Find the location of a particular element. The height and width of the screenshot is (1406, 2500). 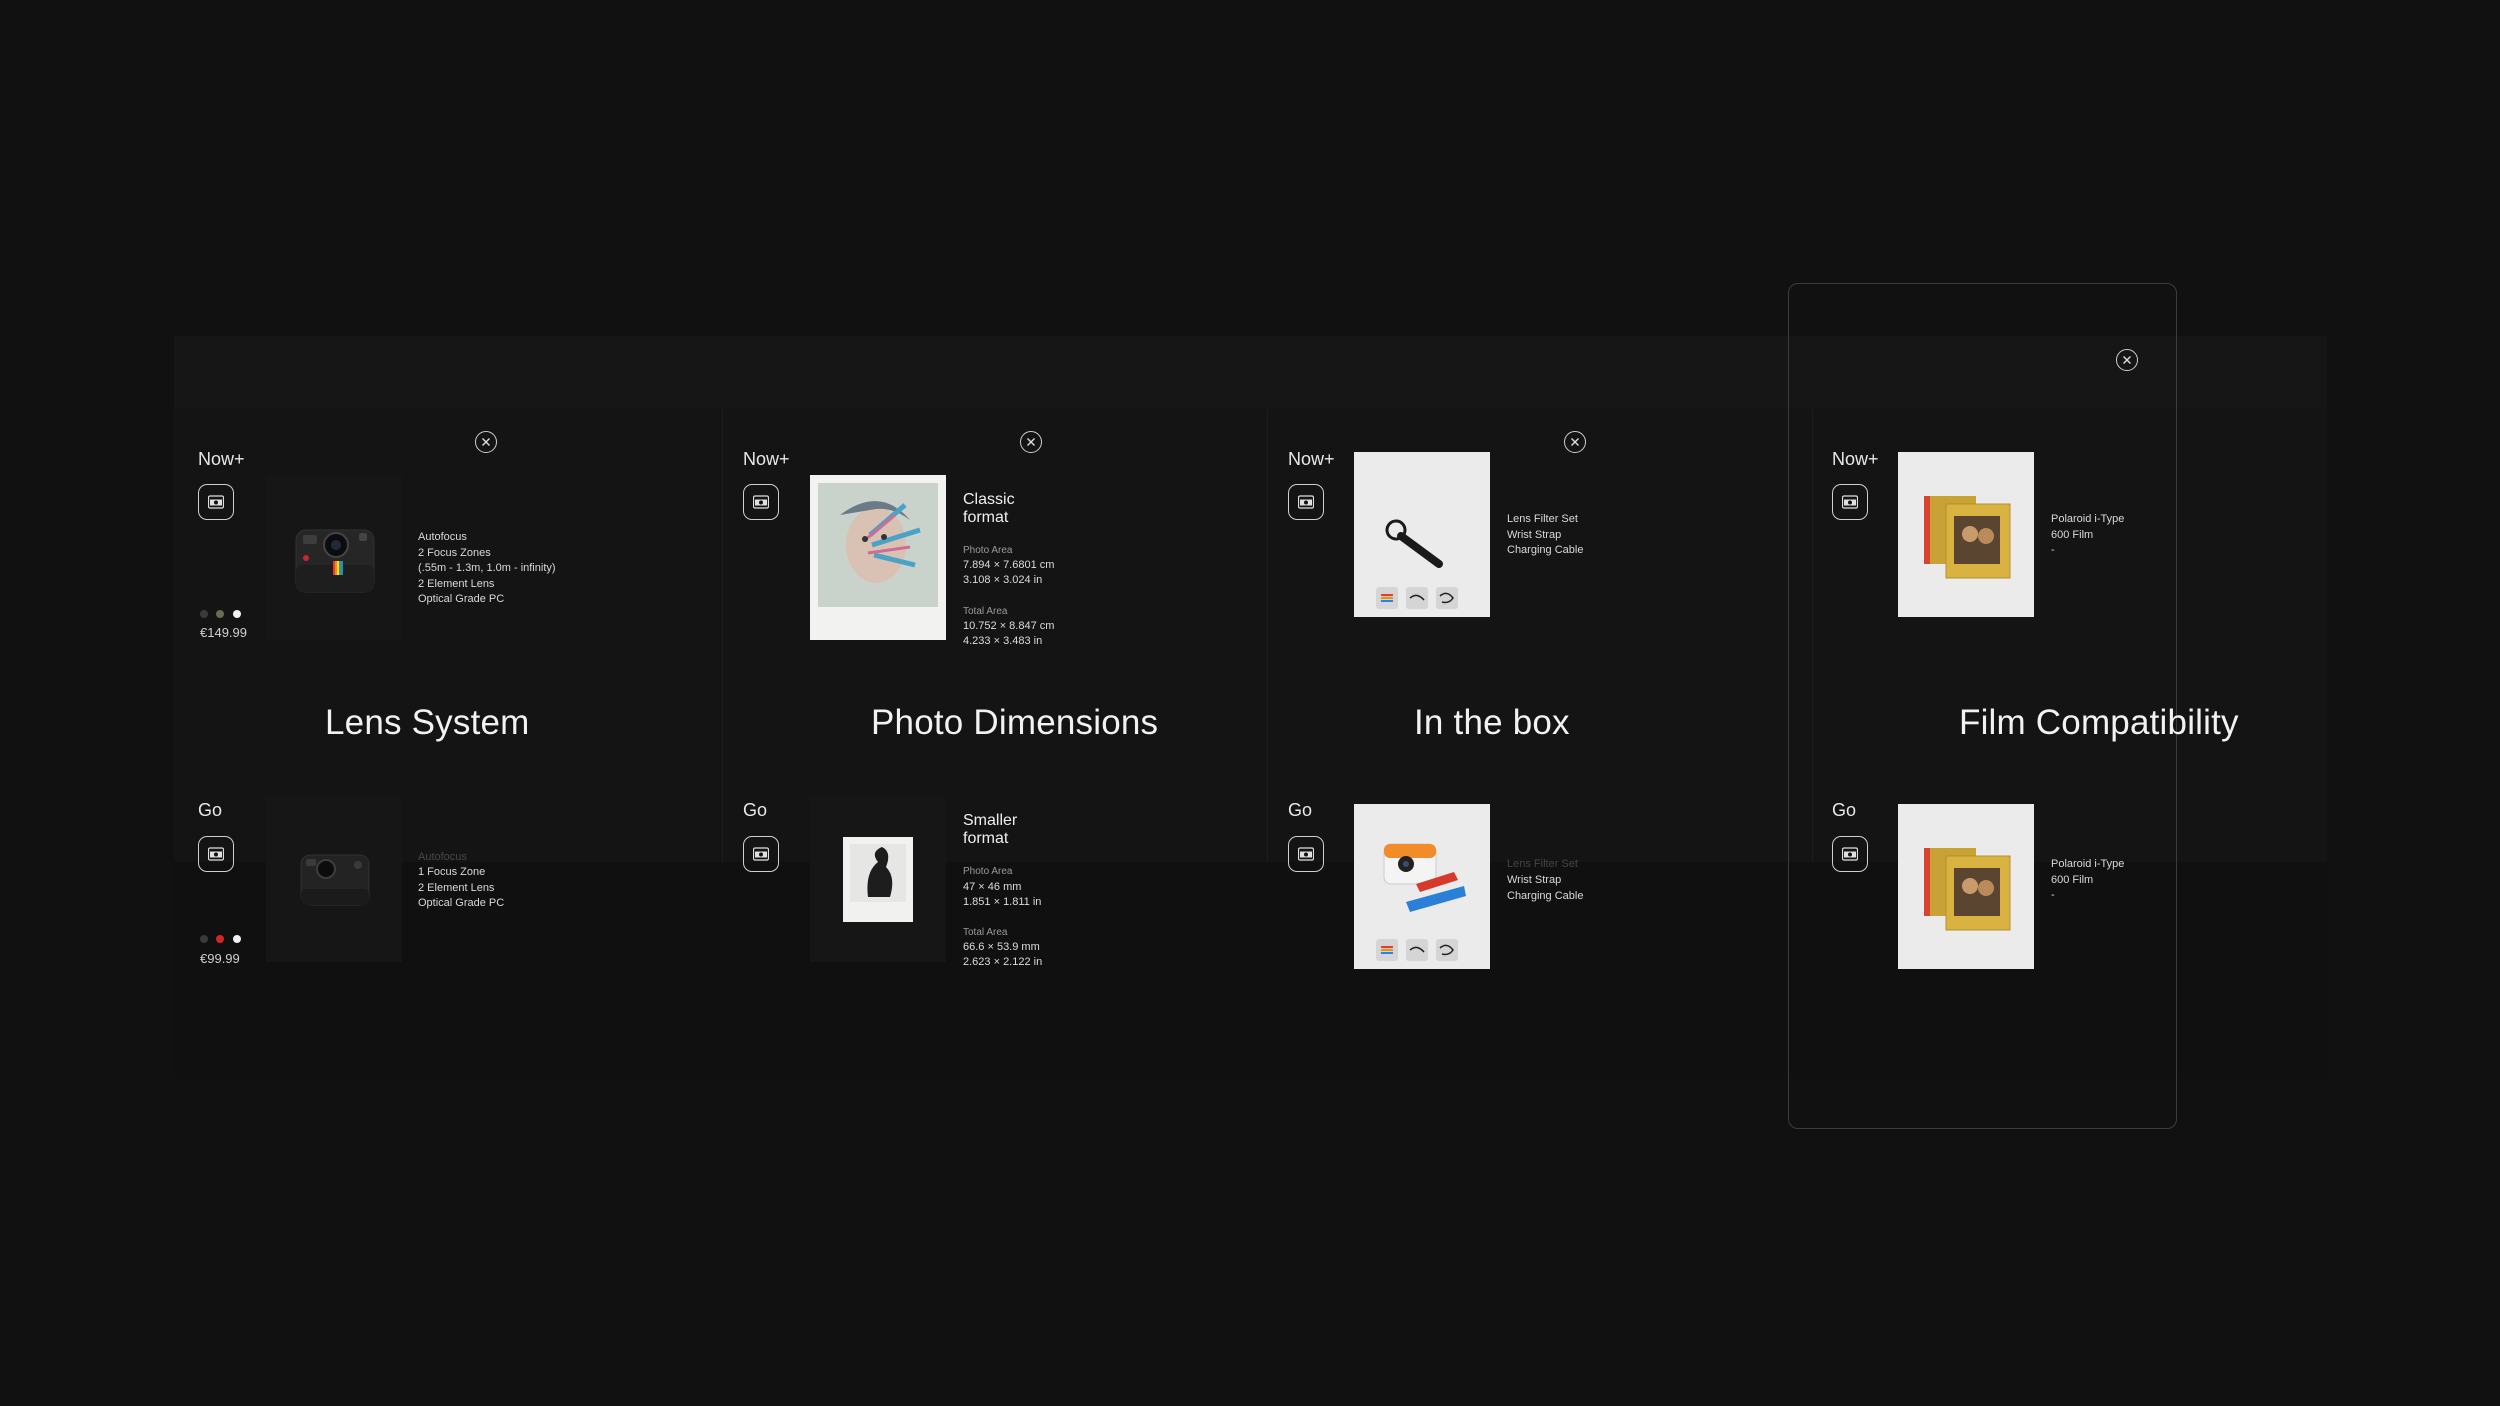

color-swatch-olive is located at coordinates (220, 614).